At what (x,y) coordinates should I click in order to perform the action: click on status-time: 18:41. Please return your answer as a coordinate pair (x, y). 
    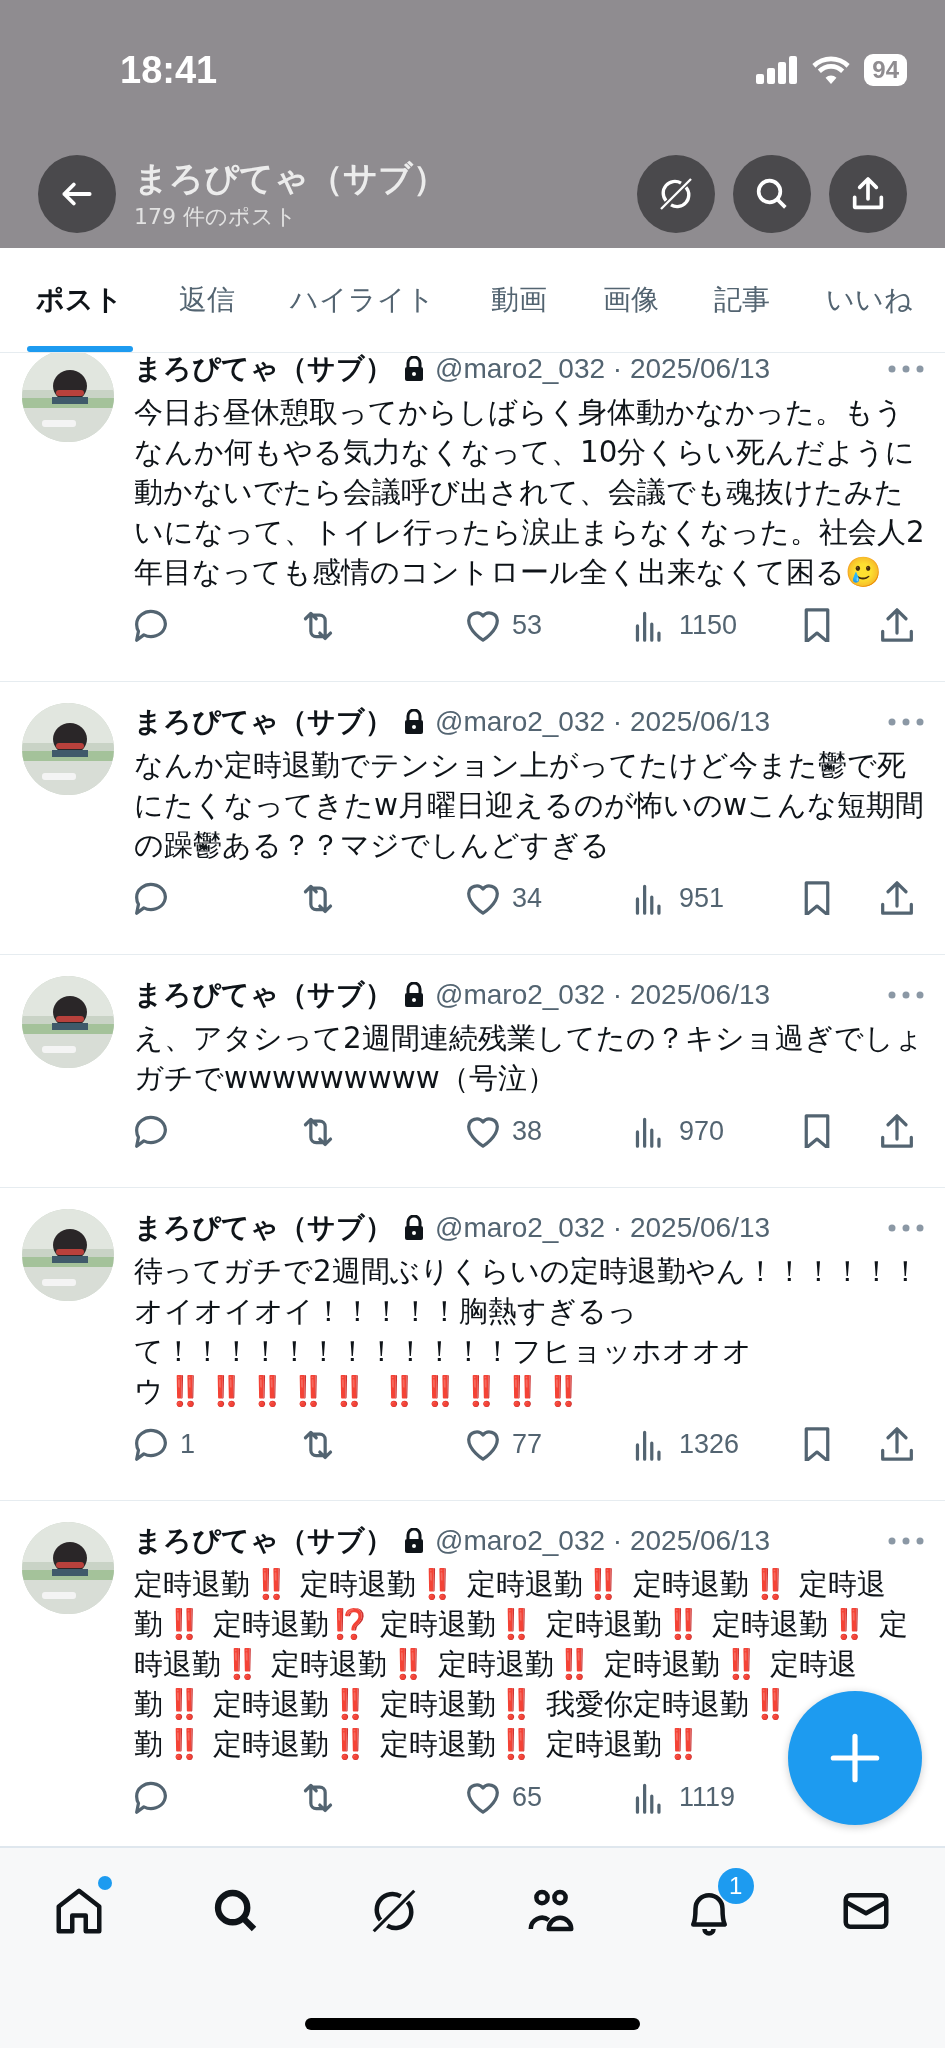
    Looking at the image, I should click on (169, 70).